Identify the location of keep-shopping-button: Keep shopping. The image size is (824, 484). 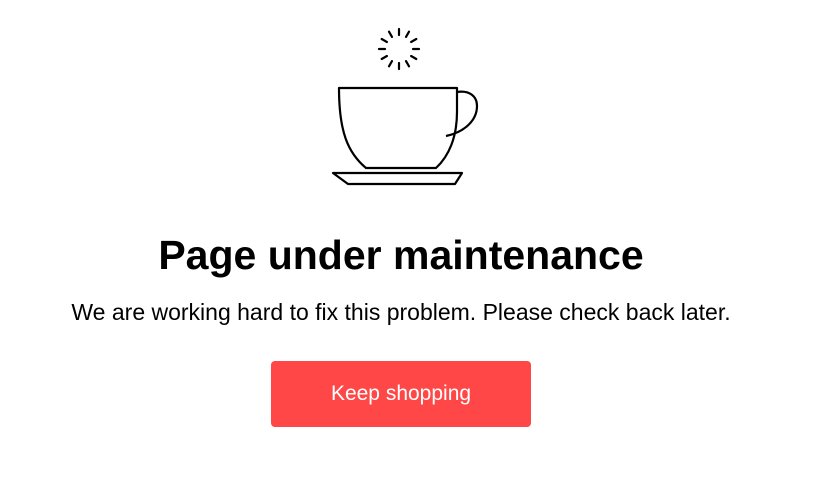
(401, 394).